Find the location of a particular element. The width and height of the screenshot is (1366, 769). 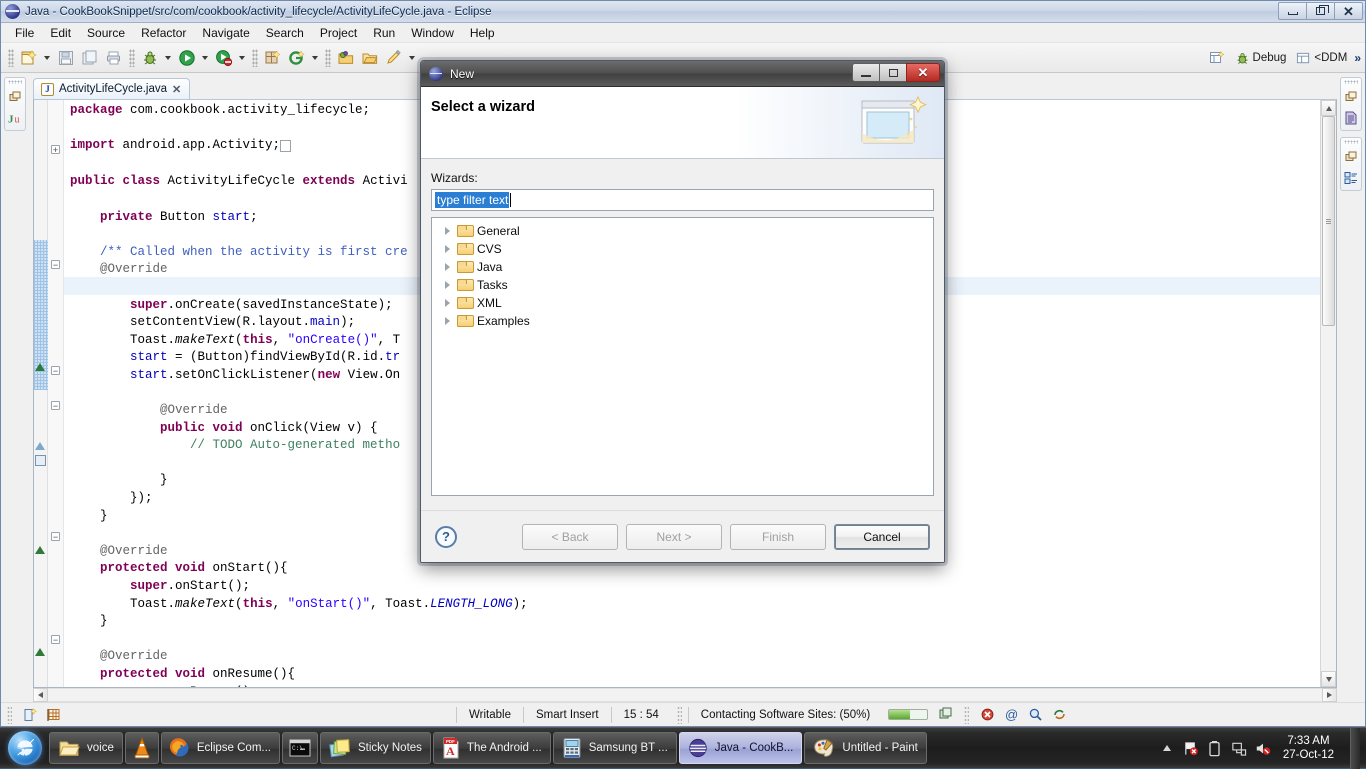

fold-collapse-1: − is located at coordinates (55, 264).